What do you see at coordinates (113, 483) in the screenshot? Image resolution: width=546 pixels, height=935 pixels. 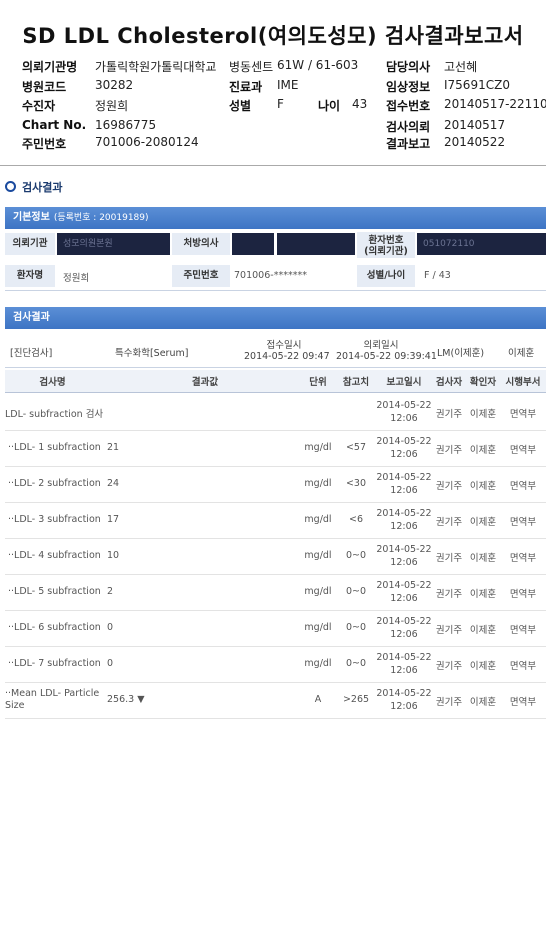 I see `result-value: 24` at bounding box center [113, 483].